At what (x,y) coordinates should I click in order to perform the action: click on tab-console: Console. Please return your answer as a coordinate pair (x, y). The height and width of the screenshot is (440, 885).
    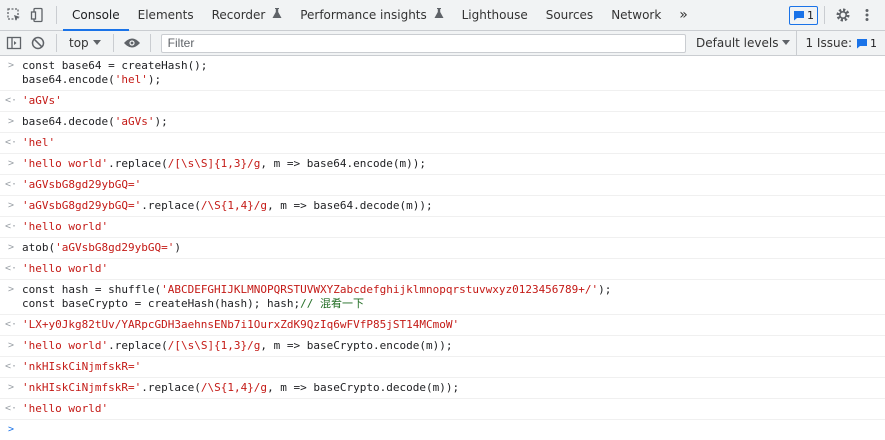
    Looking at the image, I should click on (96, 15).